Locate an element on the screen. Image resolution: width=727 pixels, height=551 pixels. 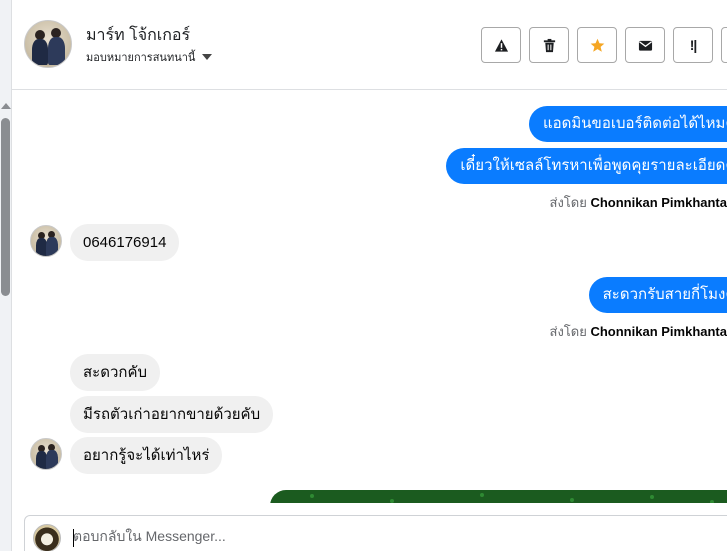
reply-composer is located at coordinates (369, 527).